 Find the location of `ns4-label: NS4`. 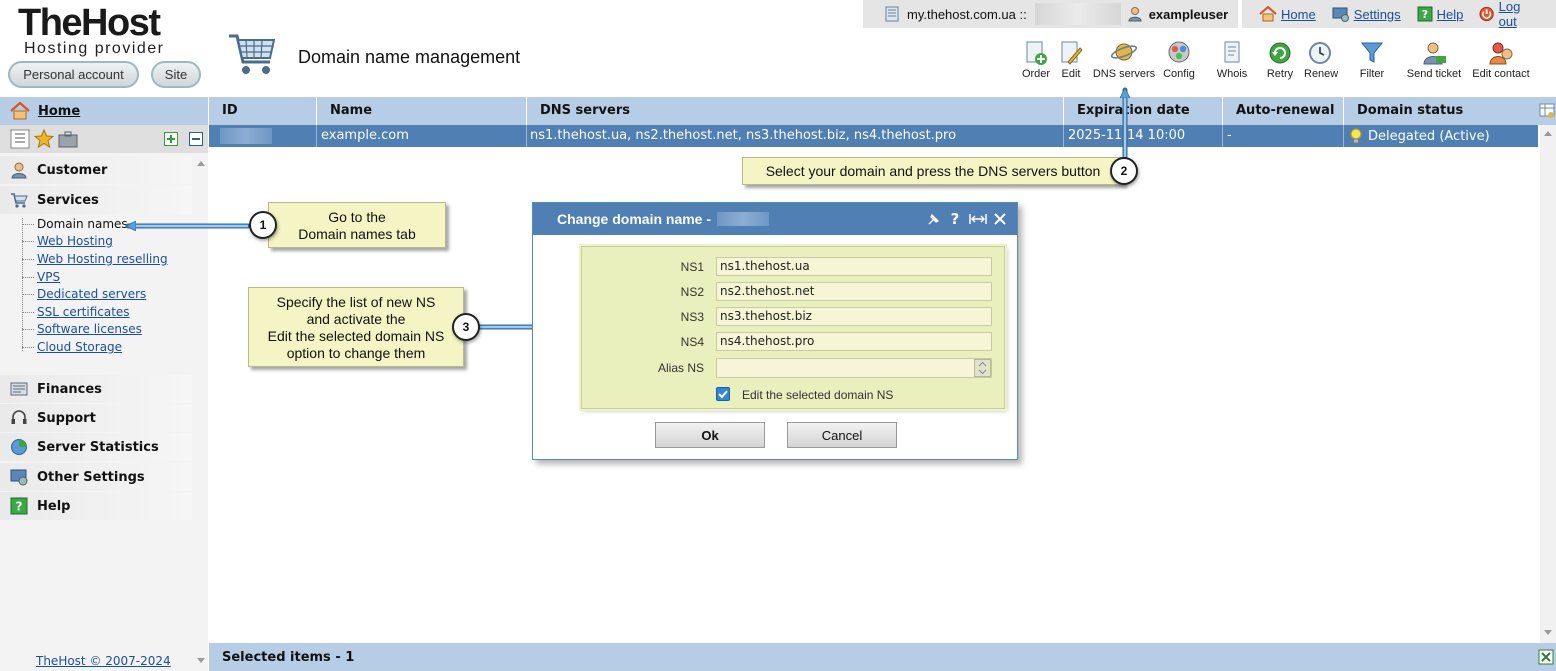

ns4-label: NS4 is located at coordinates (692, 342).